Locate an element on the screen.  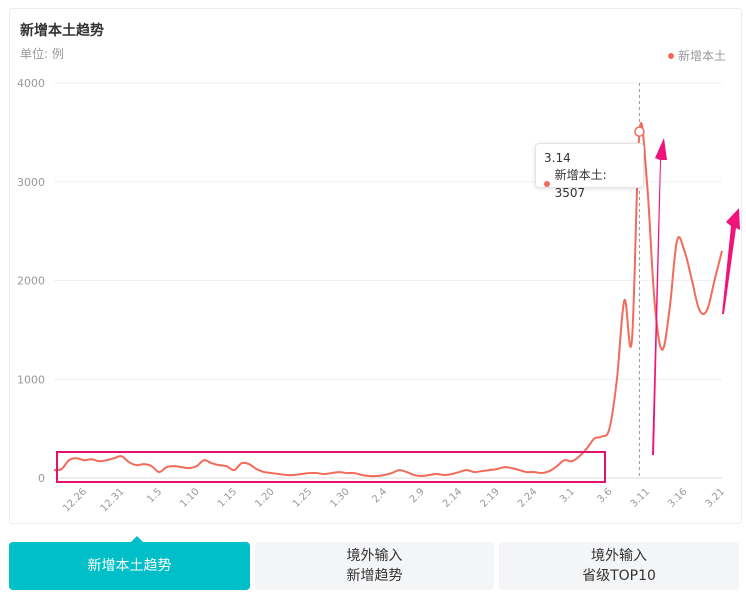
tooltip: 3.14 新增本土: 3507 is located at coordinates (589, 171).